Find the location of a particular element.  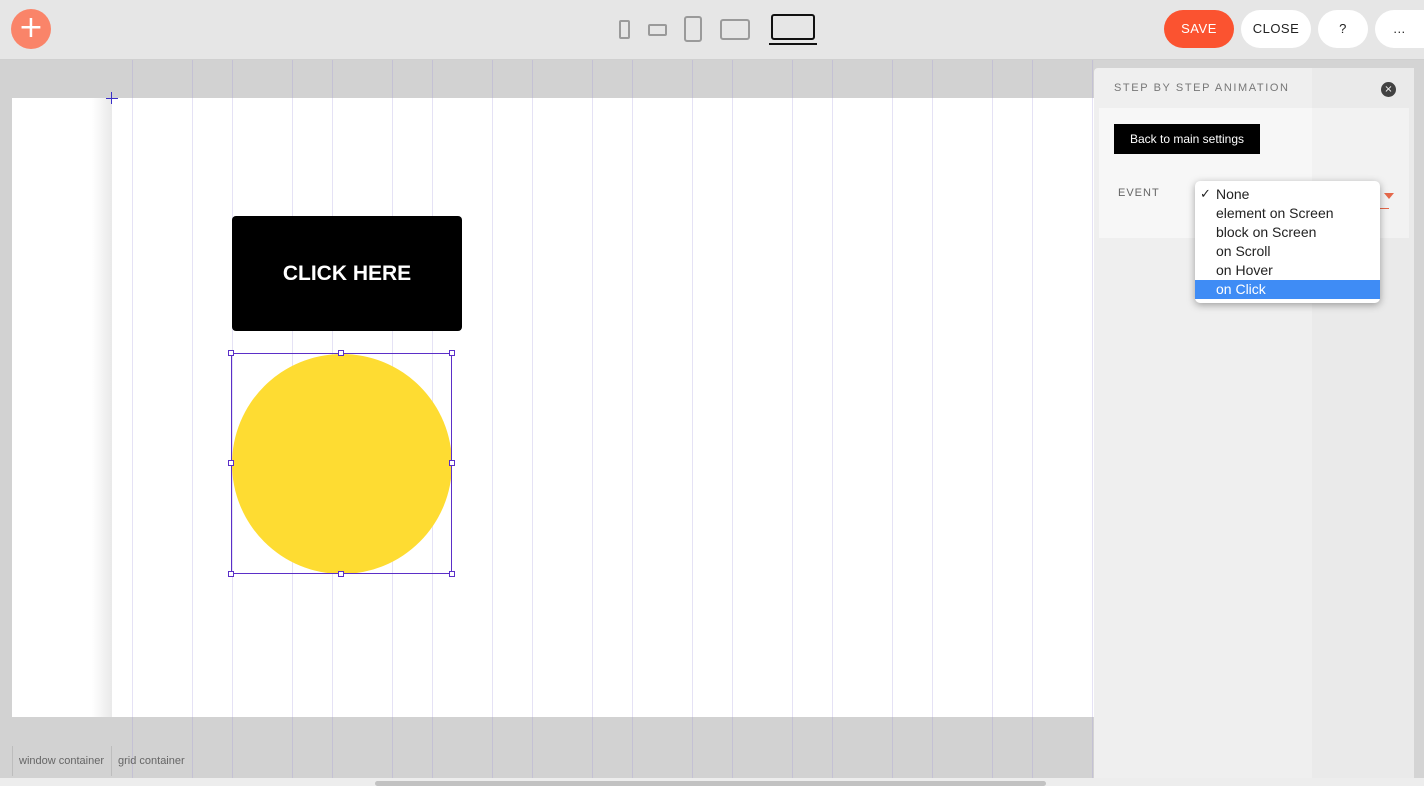

help-button: ? is located at coordinates (1343, 29).